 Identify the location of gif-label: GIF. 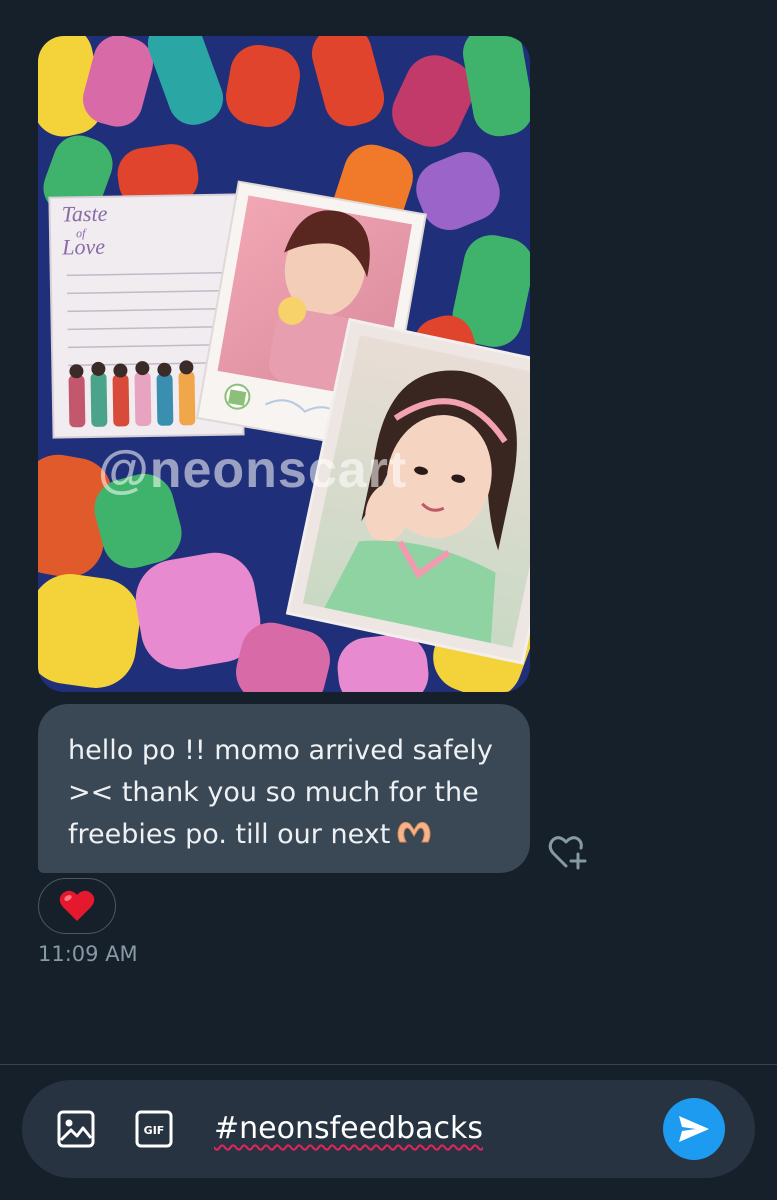
(154, 1130).